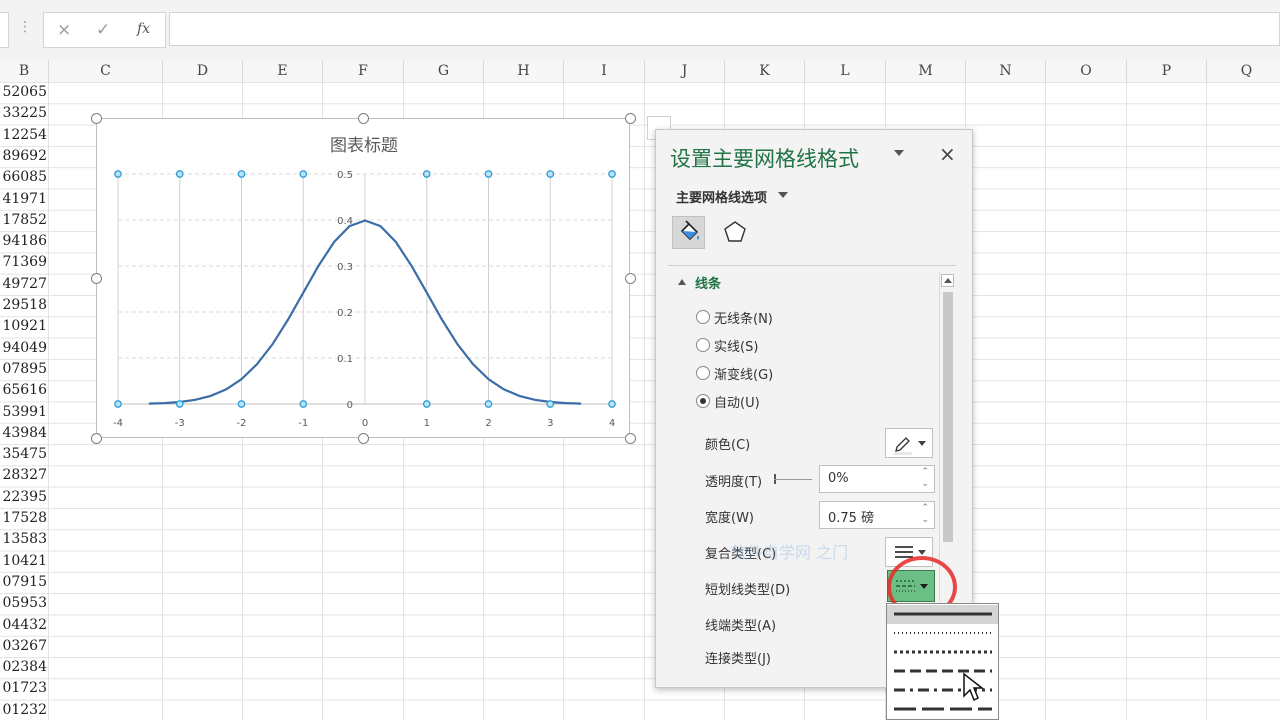  What do you see at coordinates (24, 71) in the screenshot?
I see `column-header-b: B` at bounding box center [24, 71].